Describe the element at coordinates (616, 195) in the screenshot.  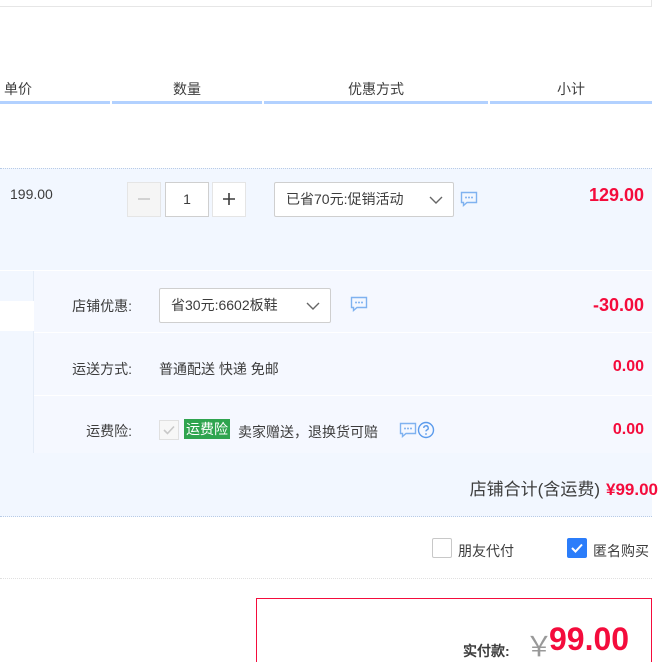
I see `item-subtotal: 129.00` at that location.